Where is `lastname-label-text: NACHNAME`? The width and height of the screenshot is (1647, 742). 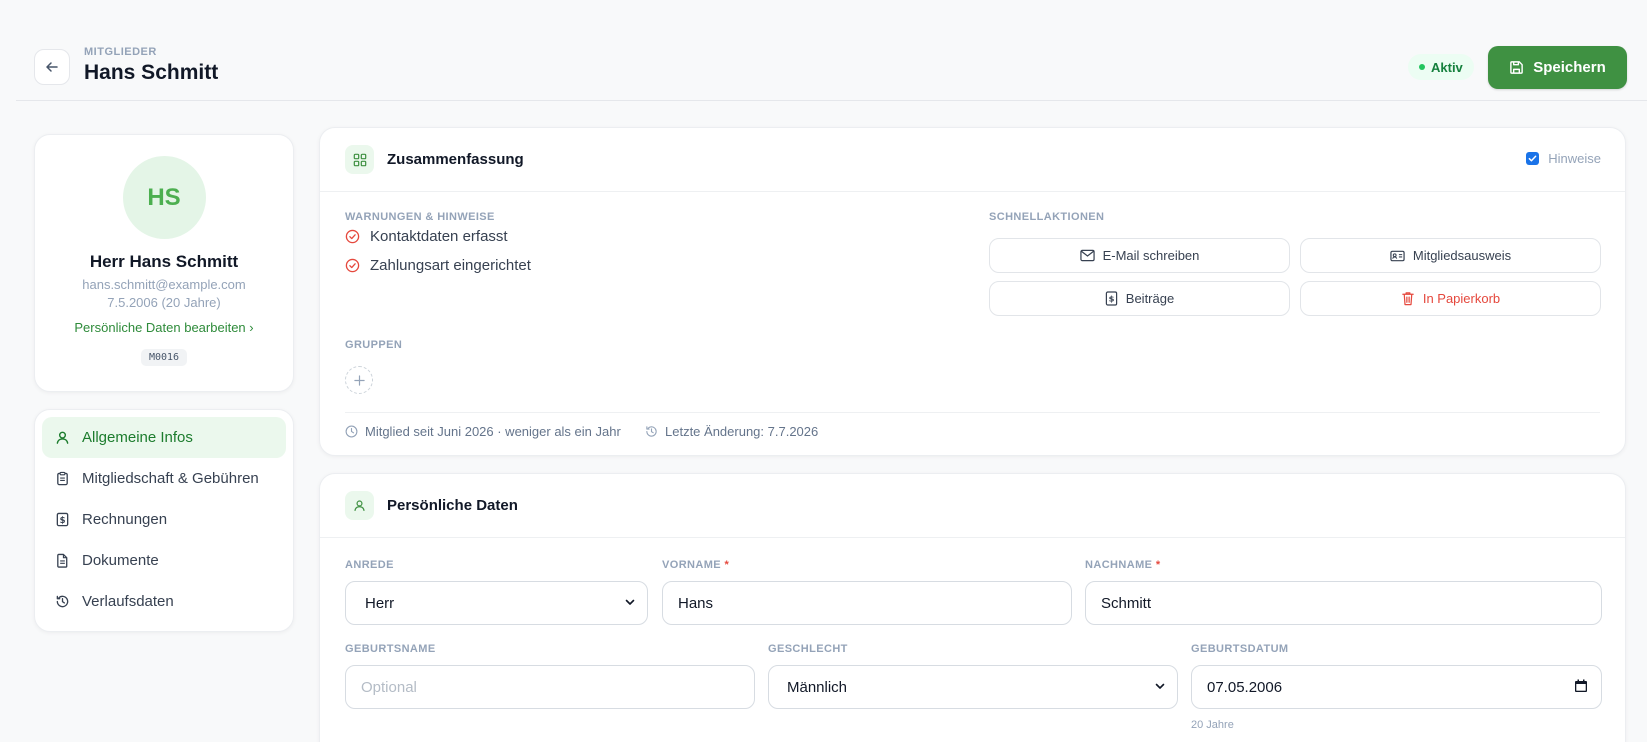
lastname-label-text: NACHNAME is located at coordinates (1119, 565).